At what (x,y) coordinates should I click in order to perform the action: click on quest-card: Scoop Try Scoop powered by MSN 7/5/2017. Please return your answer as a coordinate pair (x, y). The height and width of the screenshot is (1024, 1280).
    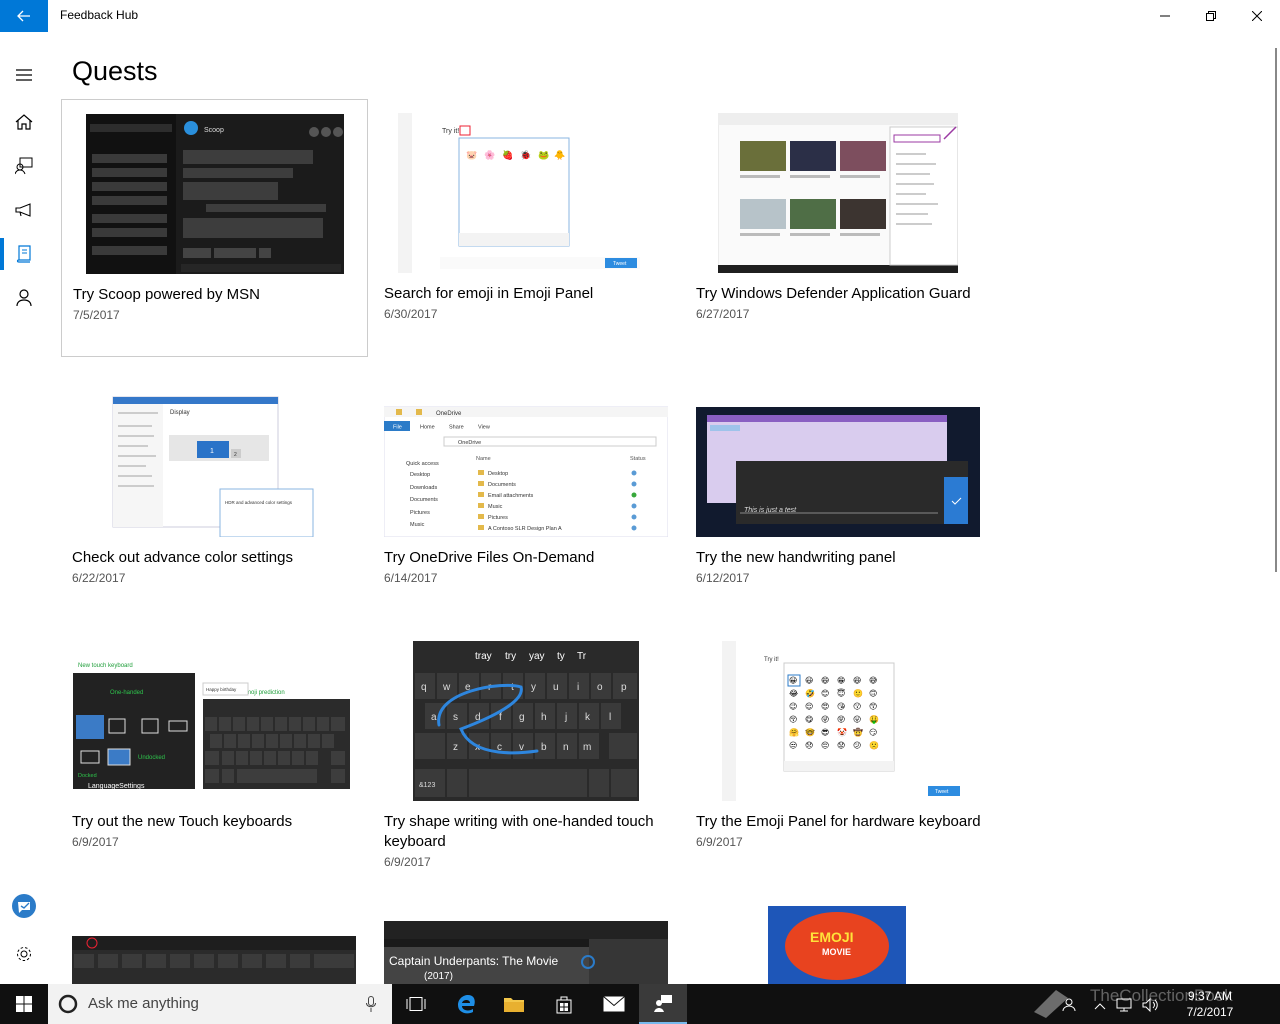
    Looking at the image, I should click on (214, 228).